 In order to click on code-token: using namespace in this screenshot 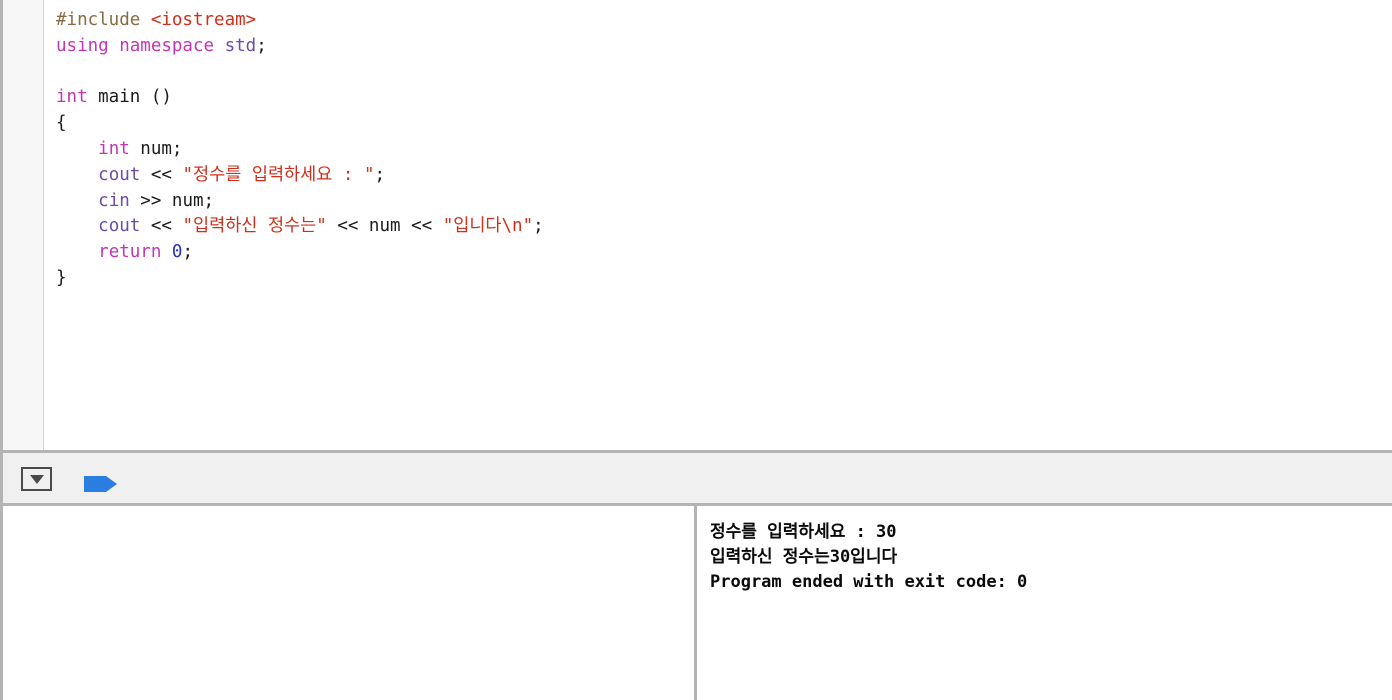, I will do `click(140, 45)`.